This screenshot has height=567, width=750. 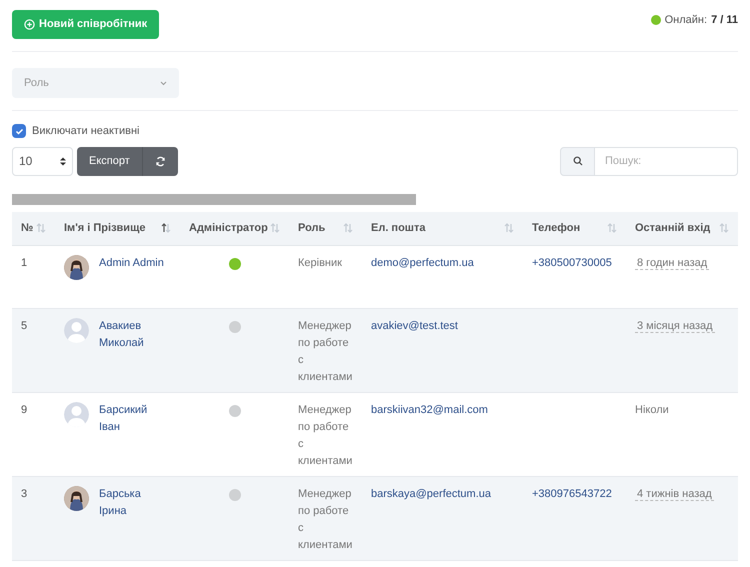 What do you see at coordinates (214, 199) in the screenshot?
I see `horizontal-scrollbar` at bounding box center [214, 199].